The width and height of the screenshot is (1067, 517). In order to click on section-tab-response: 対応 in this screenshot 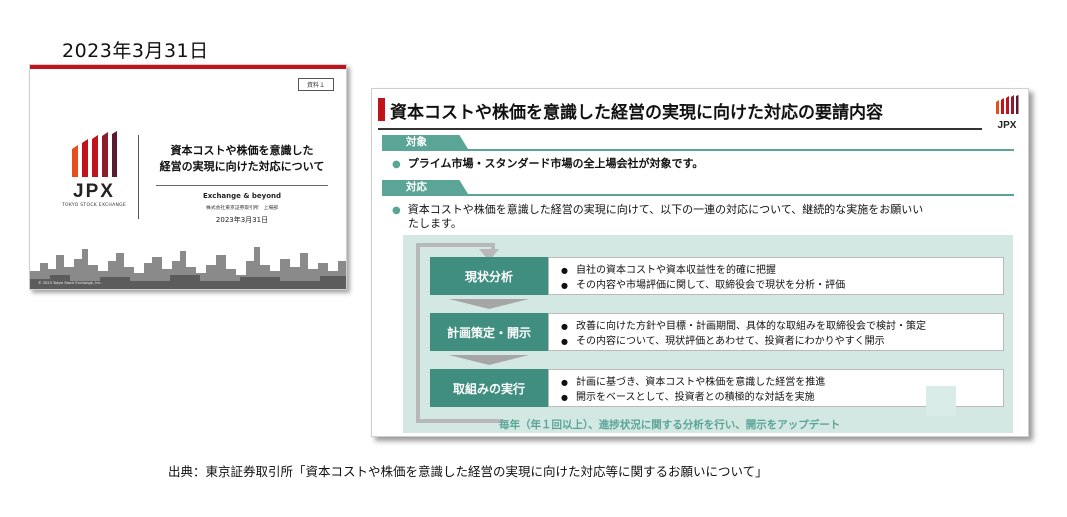, I will do `click(425, 187)`.